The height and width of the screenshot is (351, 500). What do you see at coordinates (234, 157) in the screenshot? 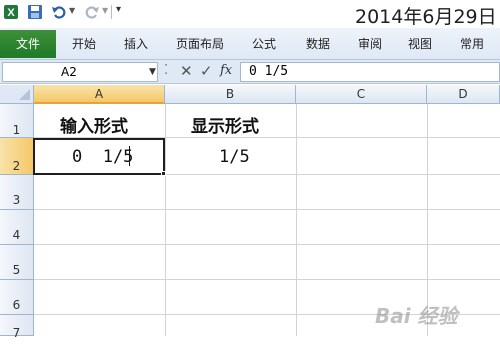
I see `cell-b2: 1/5` at bounding box center [234, 157].